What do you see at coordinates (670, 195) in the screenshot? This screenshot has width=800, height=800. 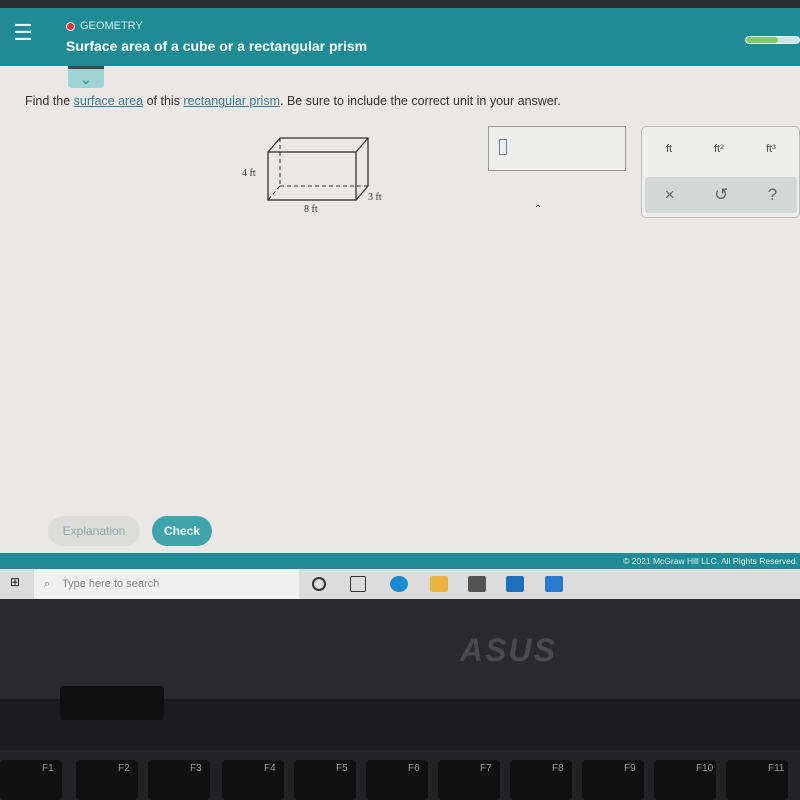 I see `clear-button: ×` at bounding box center [670, 195].